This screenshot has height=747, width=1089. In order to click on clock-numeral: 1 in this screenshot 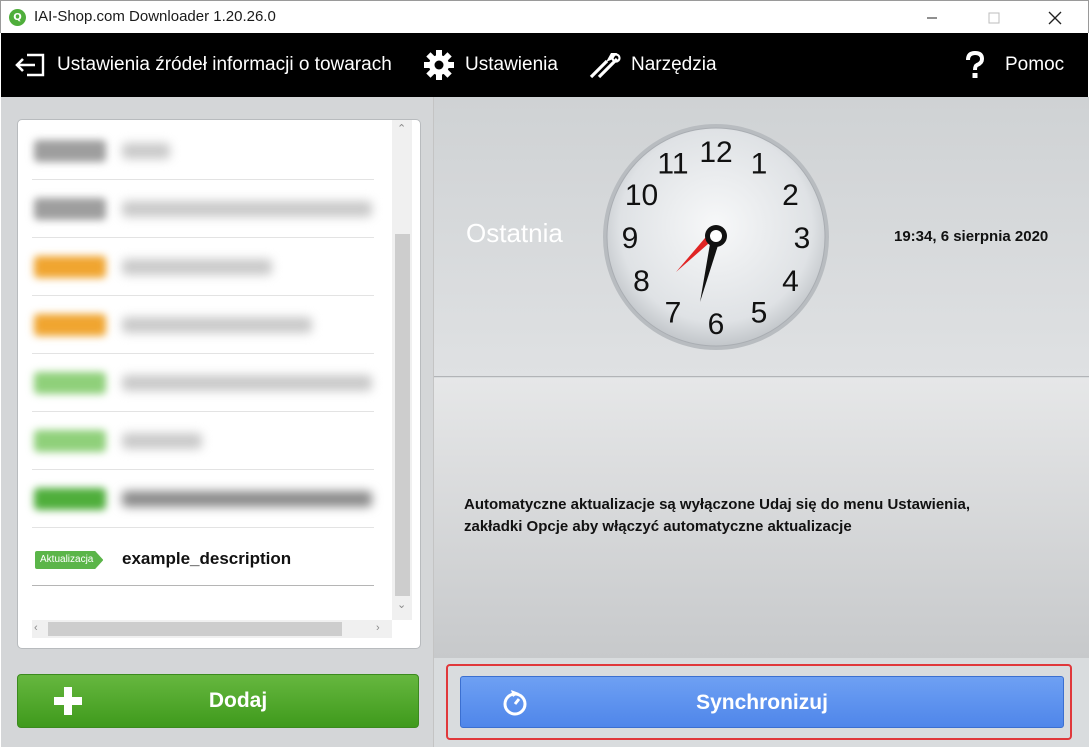, I will do `click(759, 164)`.